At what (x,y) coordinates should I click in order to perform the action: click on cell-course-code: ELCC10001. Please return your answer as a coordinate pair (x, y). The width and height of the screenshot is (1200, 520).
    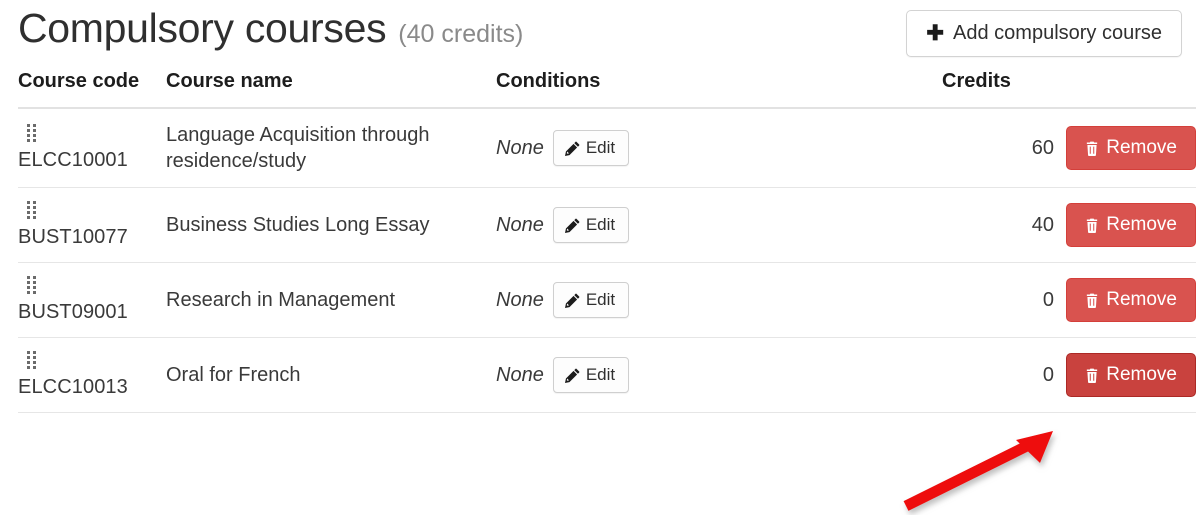
    Looking at the image, I should click on (92, 148).